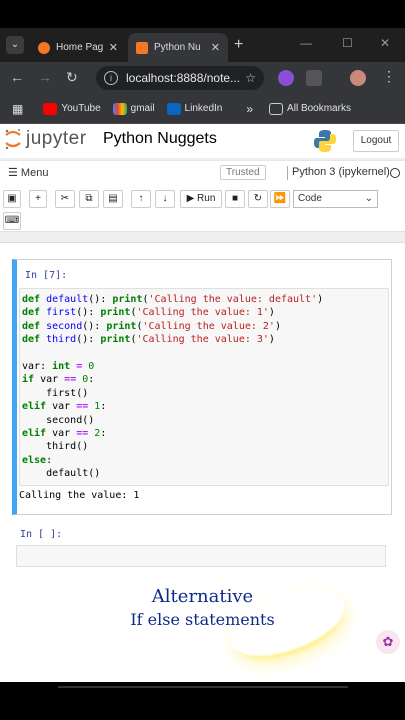 The height and width of the screenshot is (720, 405). I want to click on bookmark-linkedin: LinkedIn, so click(194, 108).